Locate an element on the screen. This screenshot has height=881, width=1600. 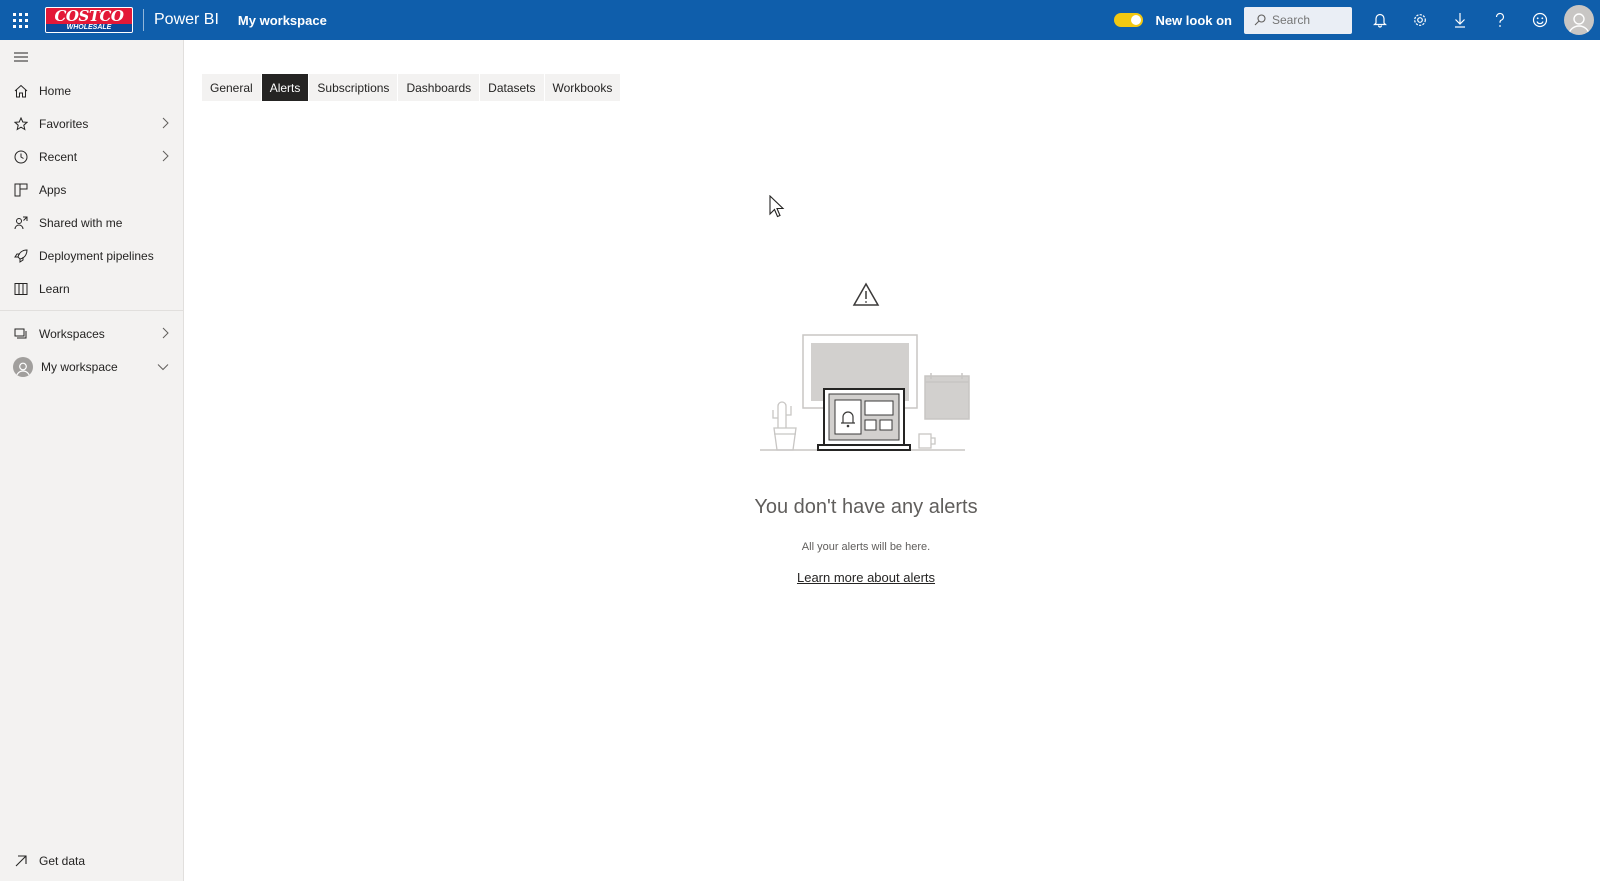
empty-state-title: You don't have any alerts is located at coordinates (866, 507).